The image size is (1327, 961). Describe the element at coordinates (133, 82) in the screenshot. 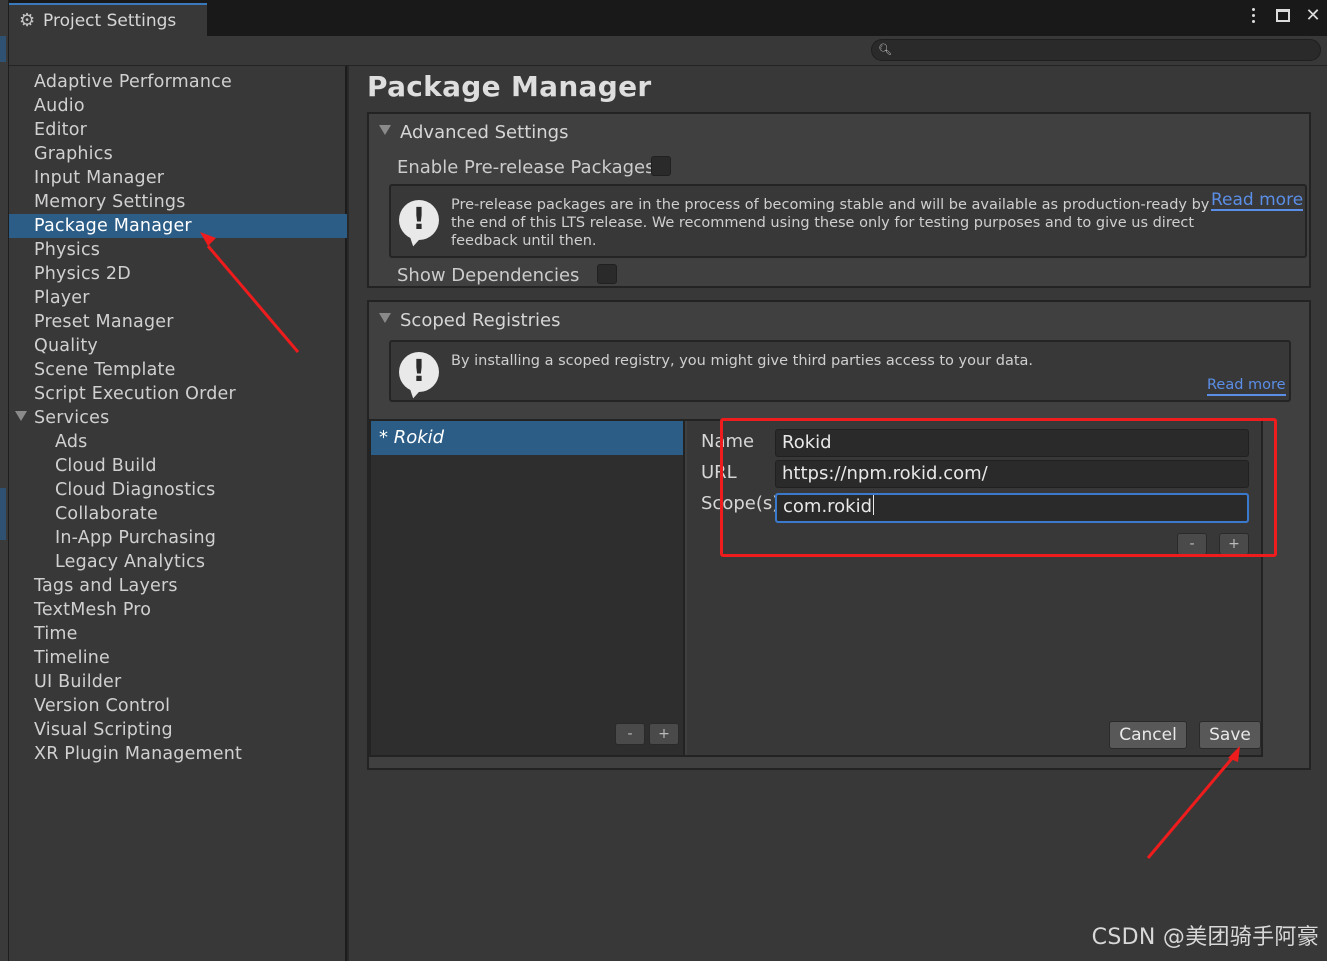

I see `sidebar-item-label: Adaptive Performance` at that location.